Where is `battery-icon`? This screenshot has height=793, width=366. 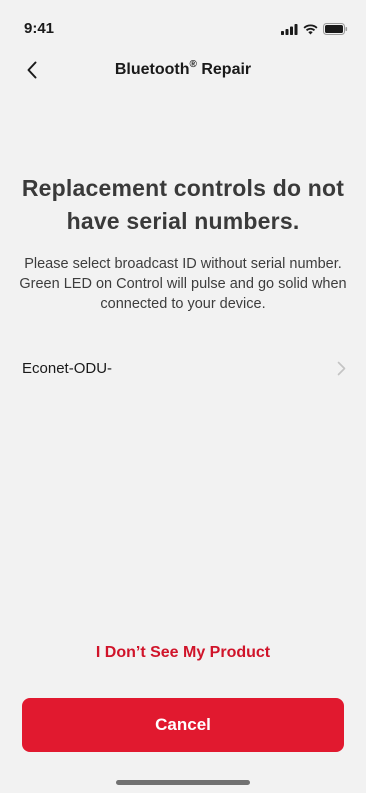
battery-icon is located at coordinates (335, 31).